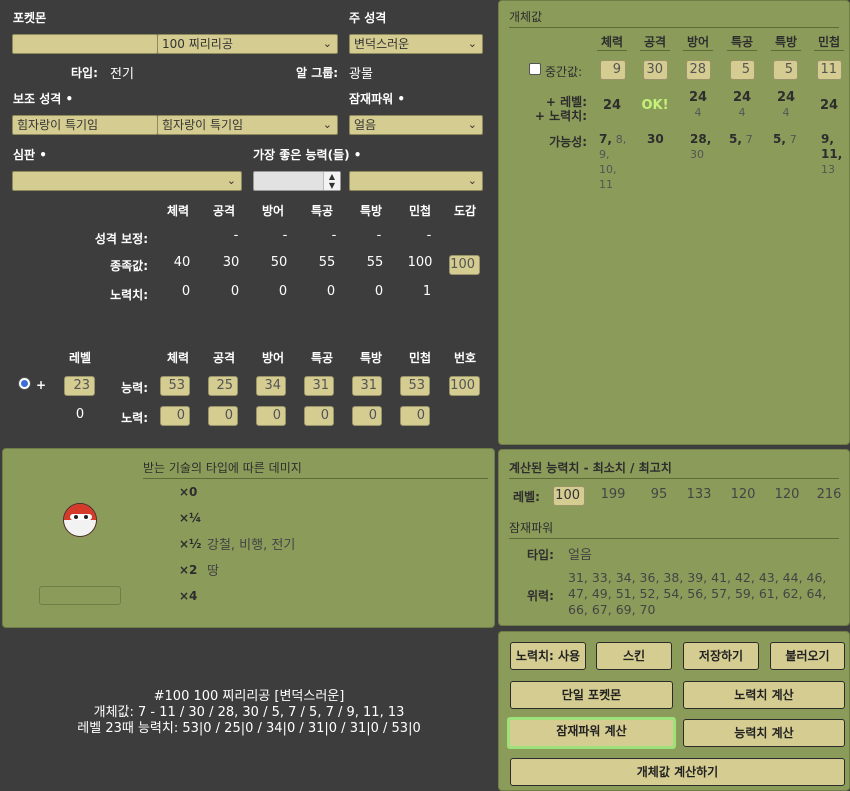 Image resolution: width=850 pixels, height=791 pixels. I want to click on sprite-name-field, so click(80, 595).